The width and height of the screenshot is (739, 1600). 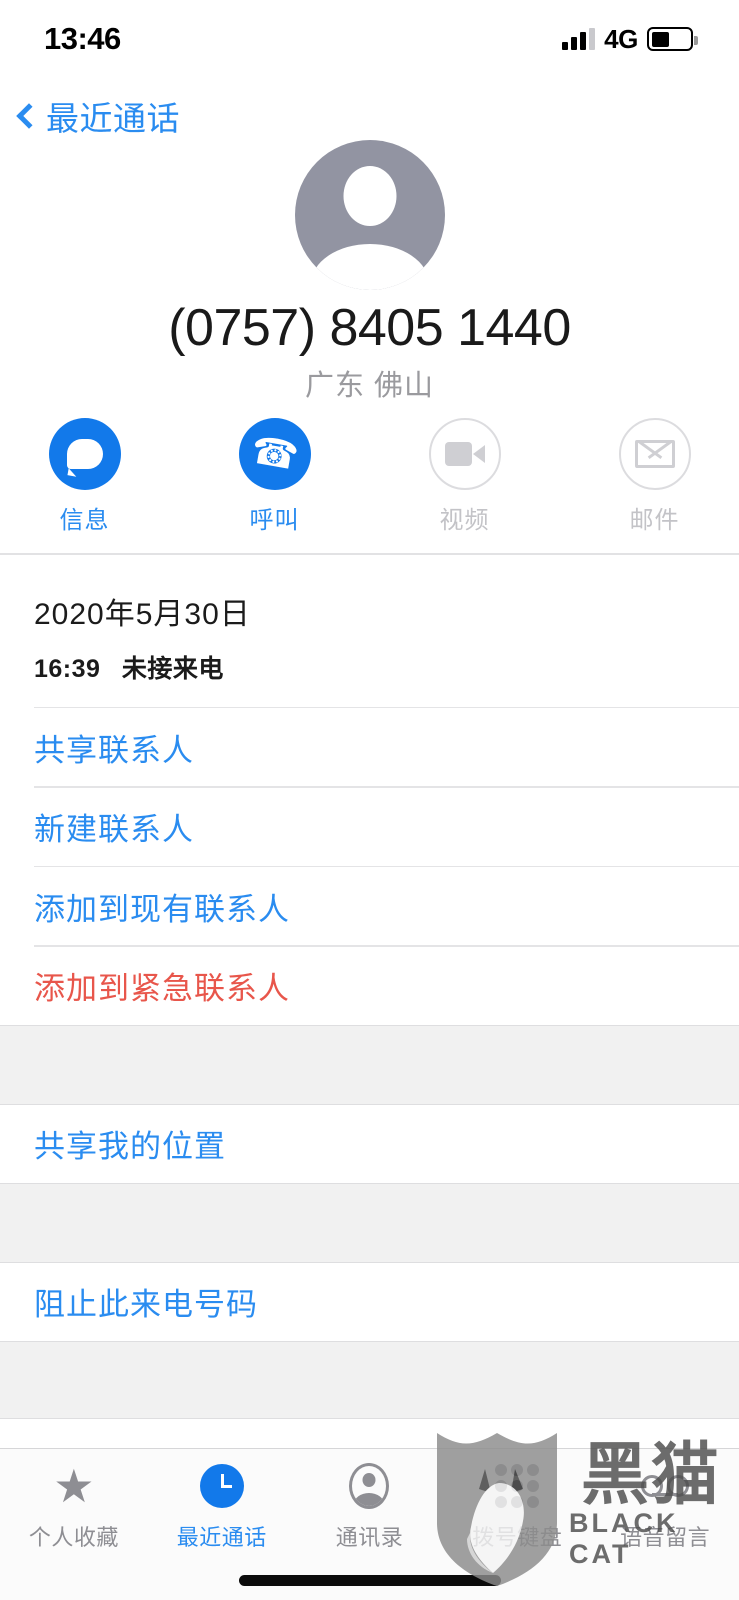 What do you see at coordinates (621, 38) in the screenshot?
I see `network-type-label: 4G` at bounding box center [621, 38].